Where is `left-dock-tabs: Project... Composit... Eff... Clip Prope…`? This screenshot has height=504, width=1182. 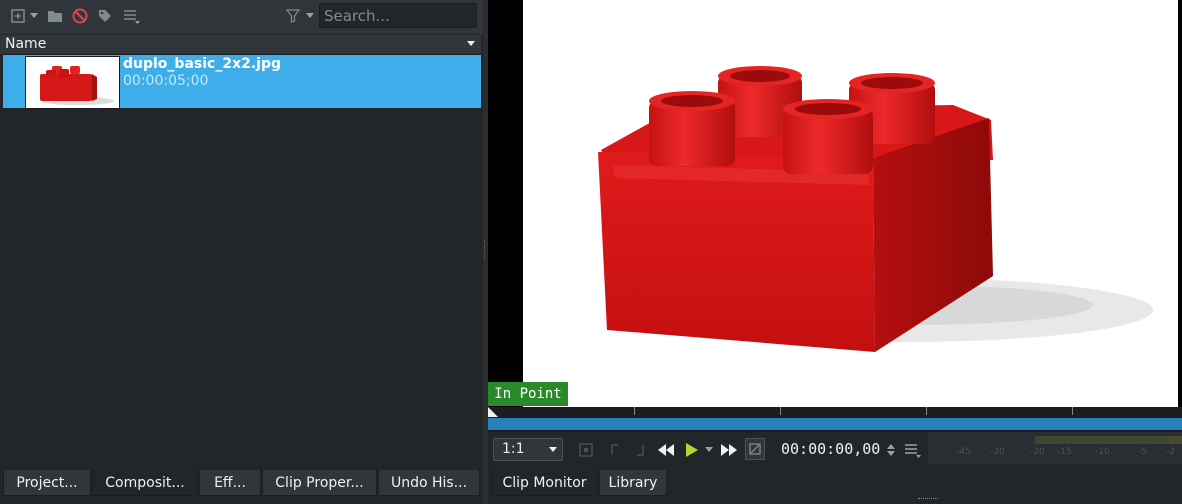 left-dock-tabs: Project... Composit... Eff... Clip Prope… is located at coordinates (241, 487).